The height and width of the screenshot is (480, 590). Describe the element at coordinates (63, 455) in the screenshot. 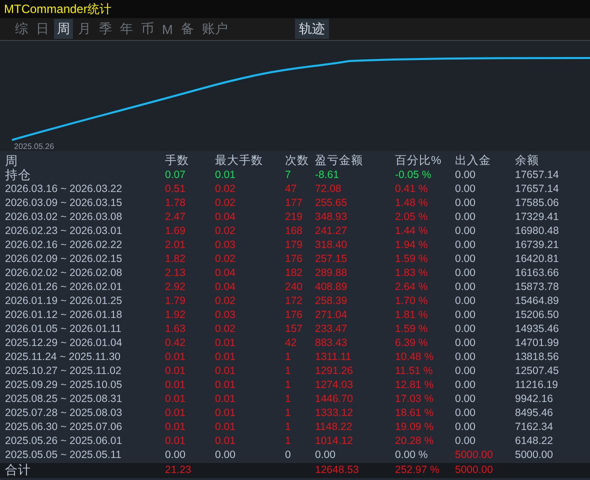

I see `table-cell-text: 2025.05.05 ~ 2025.05.11` at that location.